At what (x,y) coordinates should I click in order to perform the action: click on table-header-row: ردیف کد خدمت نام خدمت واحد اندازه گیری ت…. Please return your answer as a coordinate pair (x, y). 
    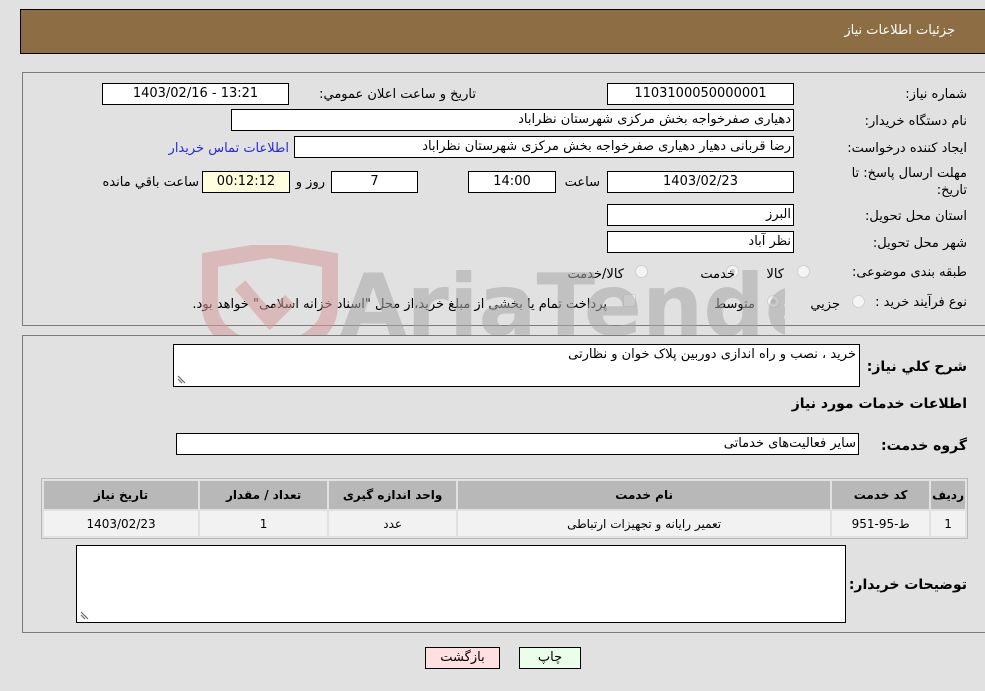
    Looking at the image, I should click on (504, 495).